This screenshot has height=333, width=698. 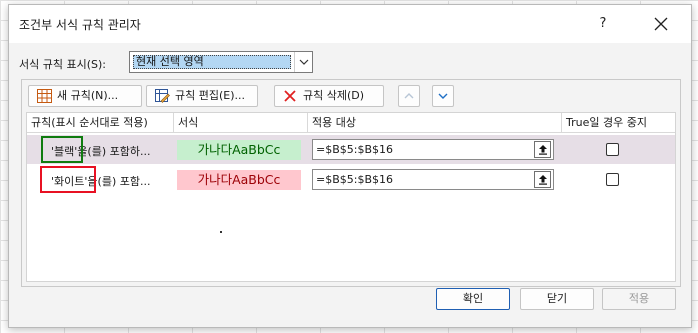 What do you see at coordinates (241, 123) in the screenshot?
I see `column-header-format: 서식` at bounding box center [241, 123].